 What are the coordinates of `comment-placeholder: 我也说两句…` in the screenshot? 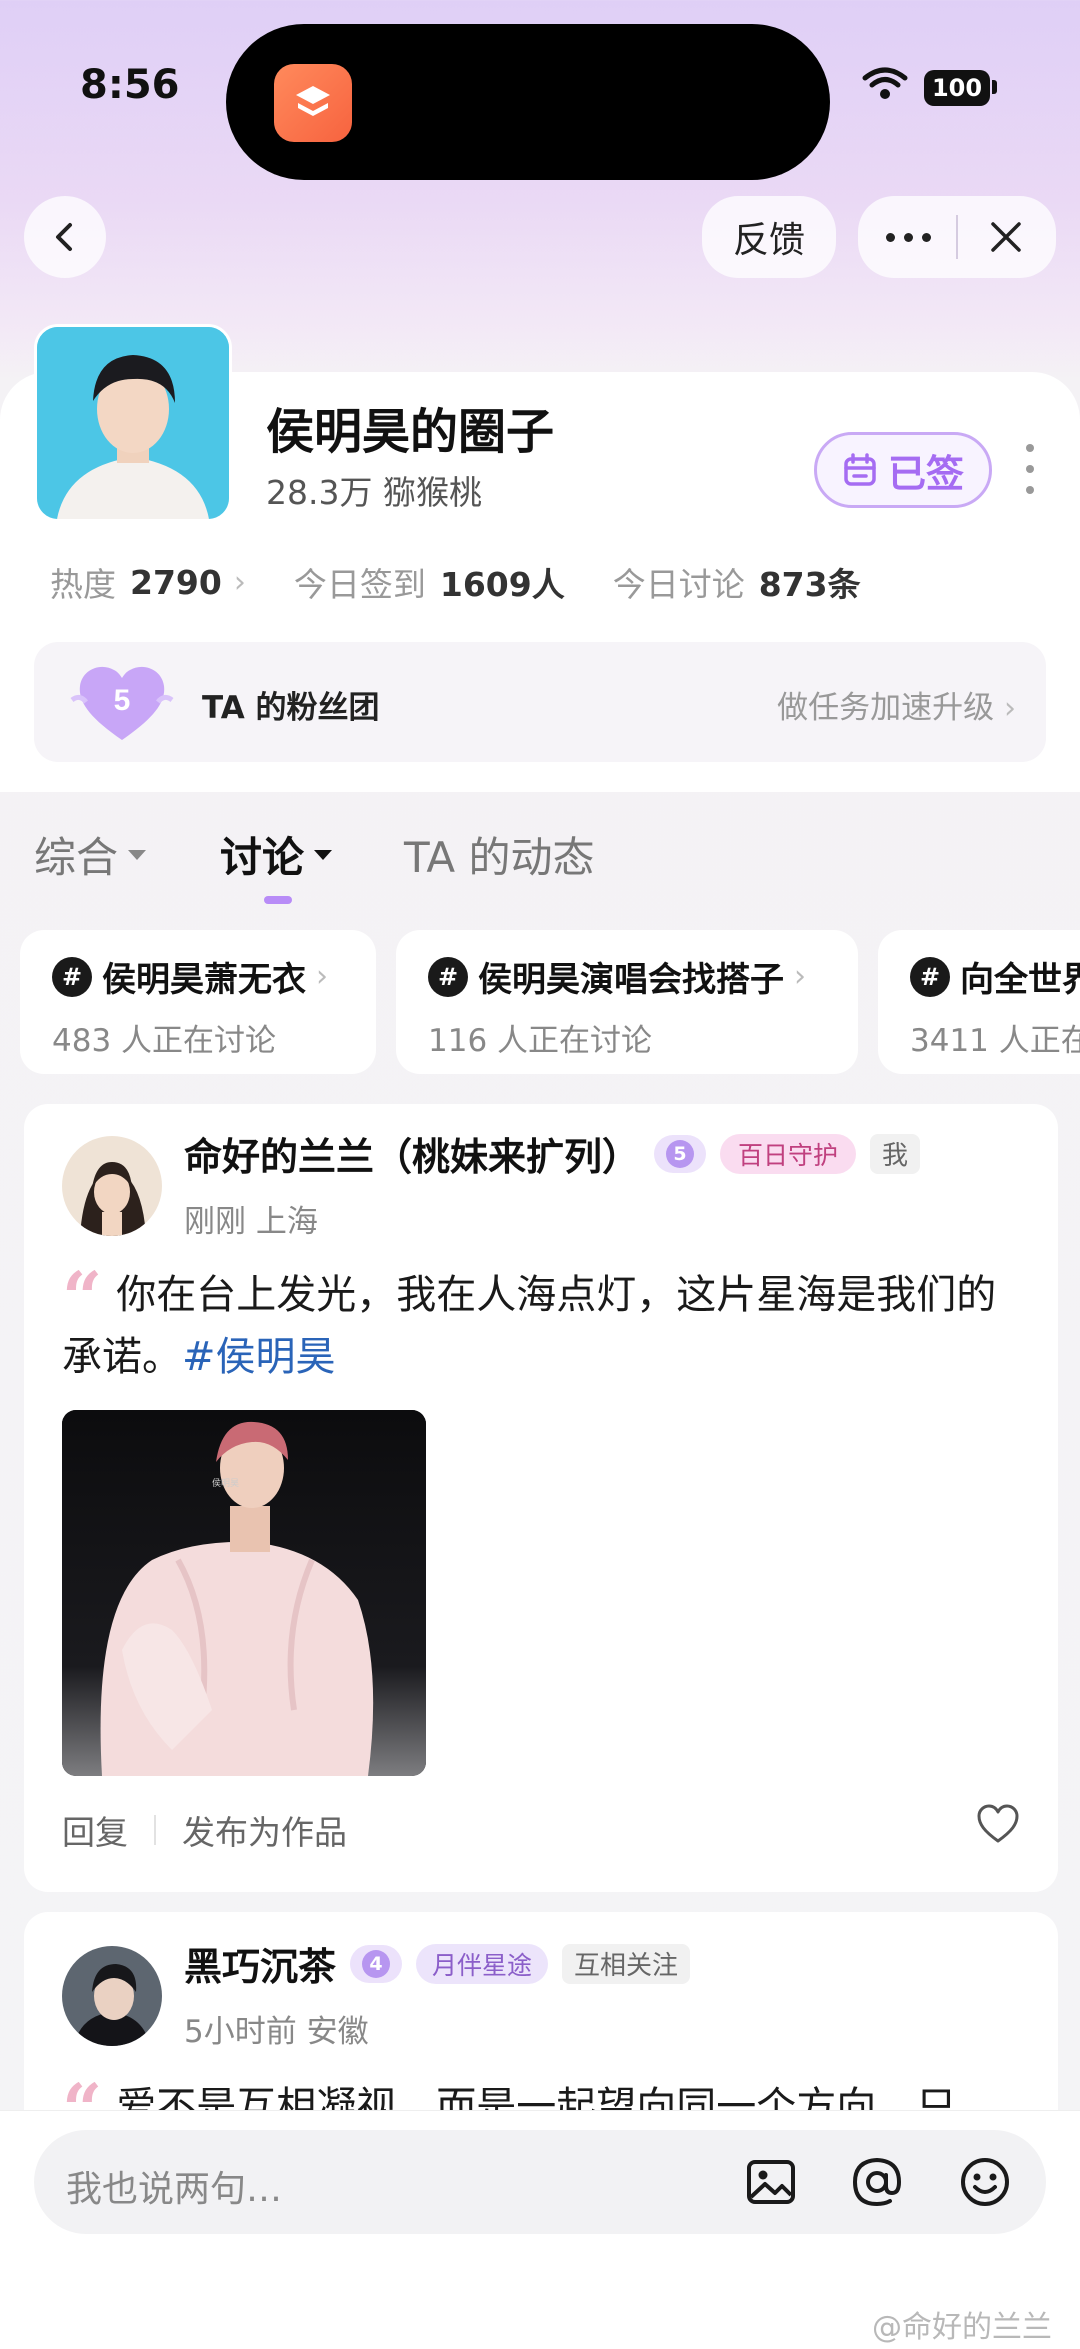 It's located at (174, 2189).